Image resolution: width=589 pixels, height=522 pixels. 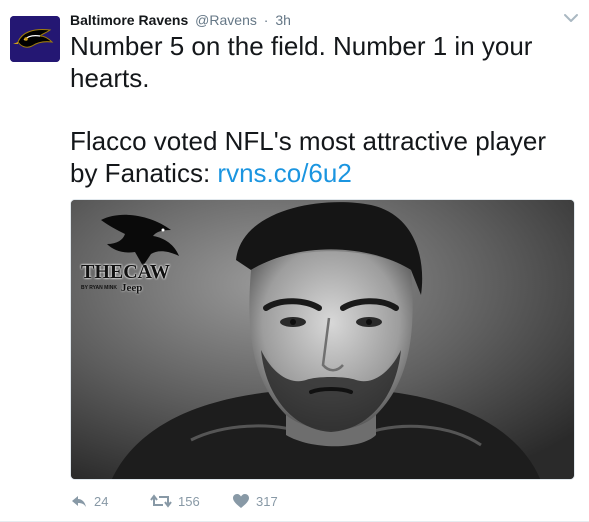 What do you see at coordinates (79, 501) in the screenshot?
I see `reply-icon` at bounding box center [79, 501].